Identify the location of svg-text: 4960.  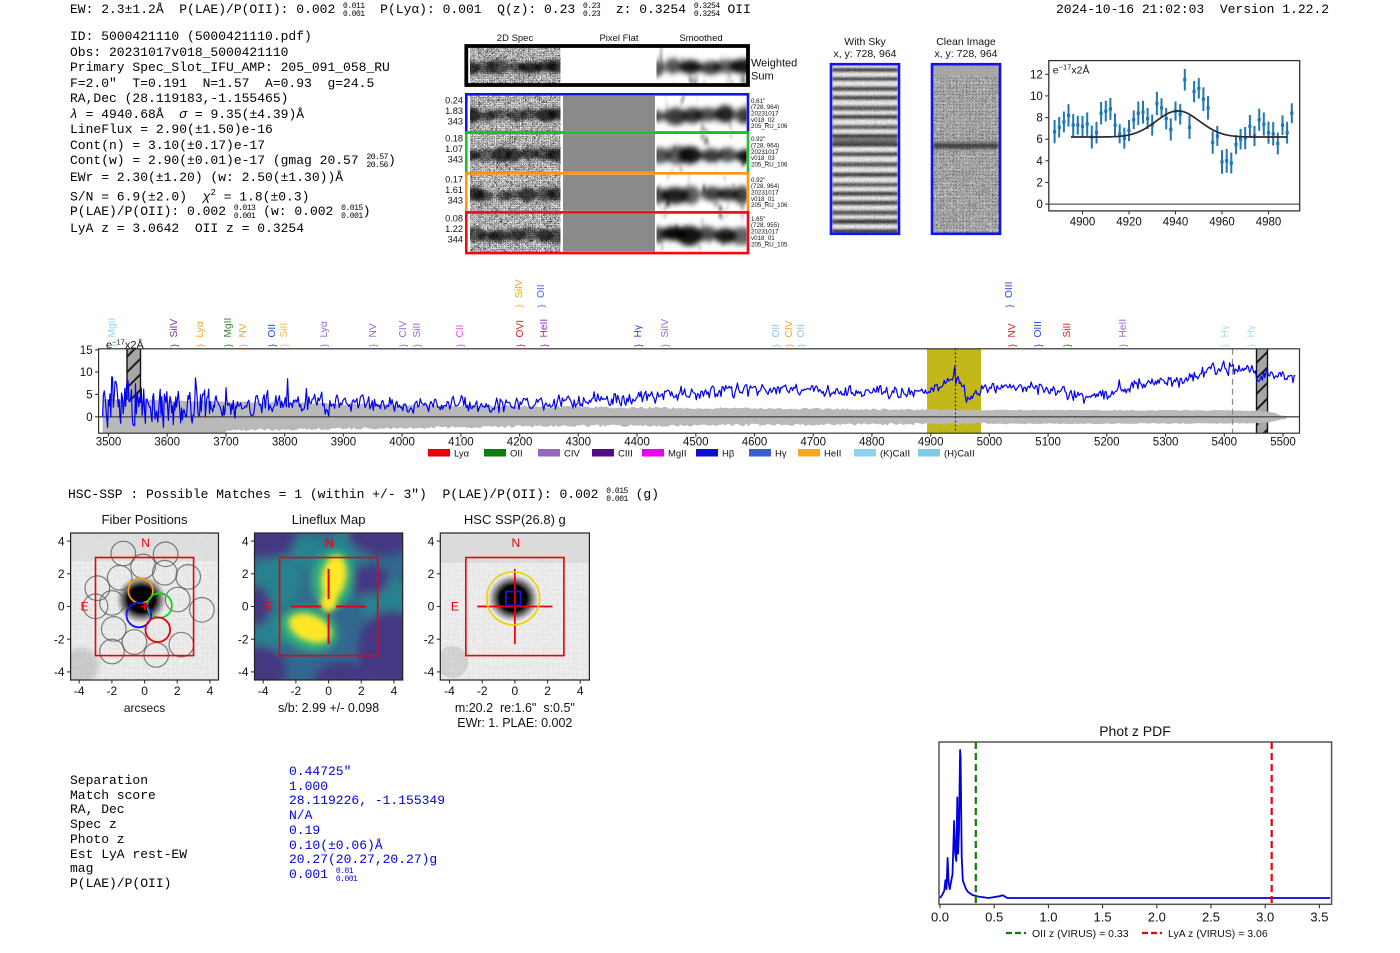
(1222, 222).